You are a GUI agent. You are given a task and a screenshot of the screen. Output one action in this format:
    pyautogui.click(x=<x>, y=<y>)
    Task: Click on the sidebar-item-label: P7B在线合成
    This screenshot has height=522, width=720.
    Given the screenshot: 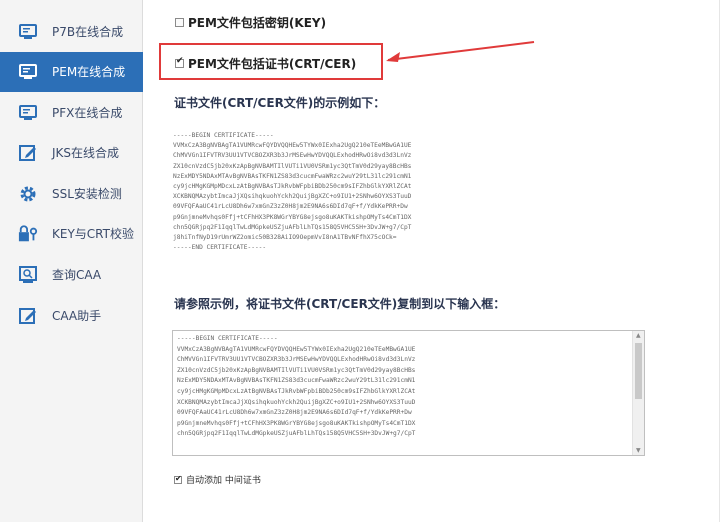 What is the action you would take?
    pyautogui.click(x=88, y=32)
    